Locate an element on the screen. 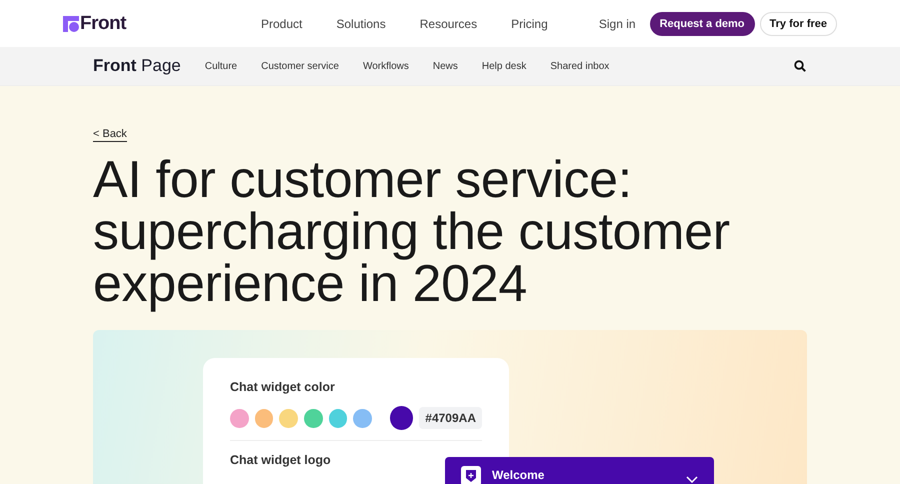 The width and height of the screenshot is (900, 484). sign-in-link: Sign in is located at coordinates (617, 23).